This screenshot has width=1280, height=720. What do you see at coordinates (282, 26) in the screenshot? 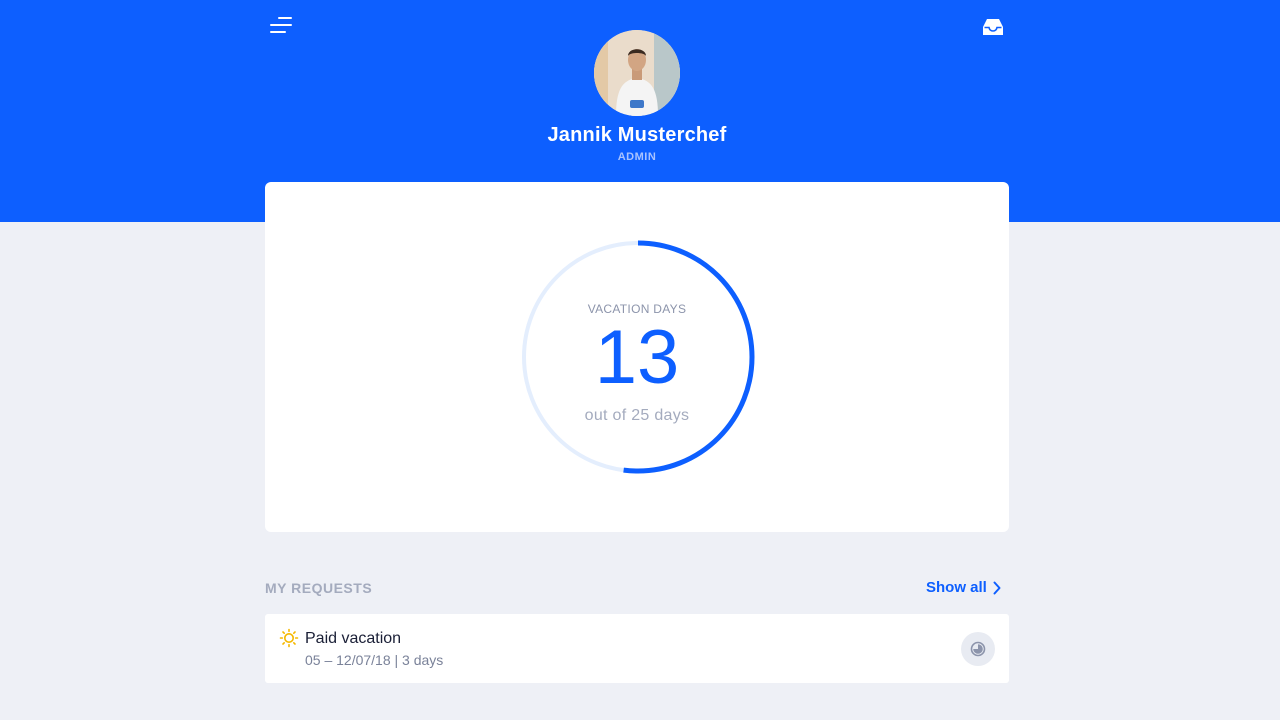
I see `menu-icon` at bounding box center [282, 26].